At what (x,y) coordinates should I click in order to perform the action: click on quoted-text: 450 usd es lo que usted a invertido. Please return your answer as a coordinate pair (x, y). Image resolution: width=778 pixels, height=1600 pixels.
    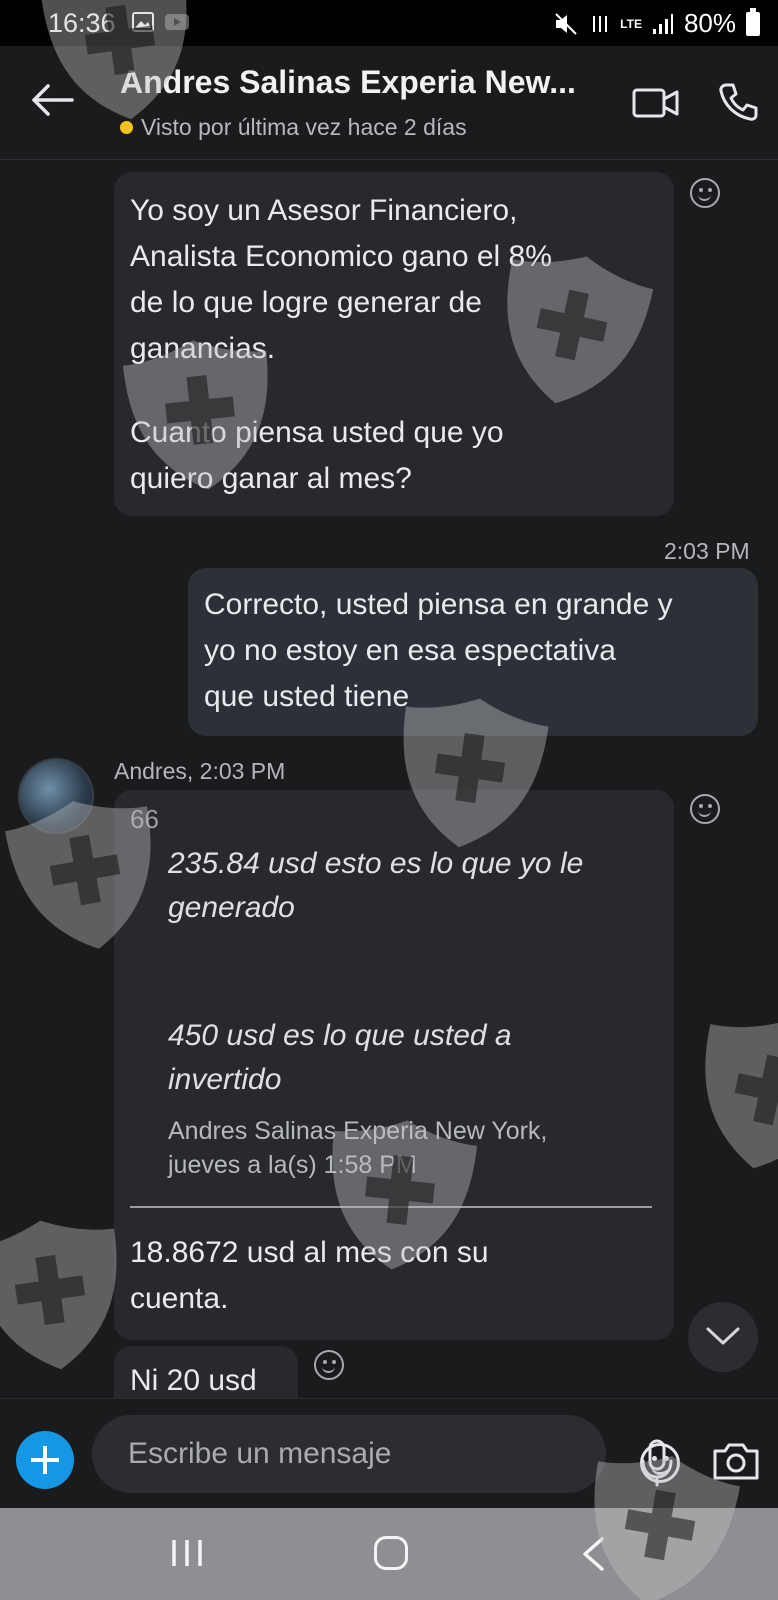
    Looking at the image, I should click on (340, 1058).